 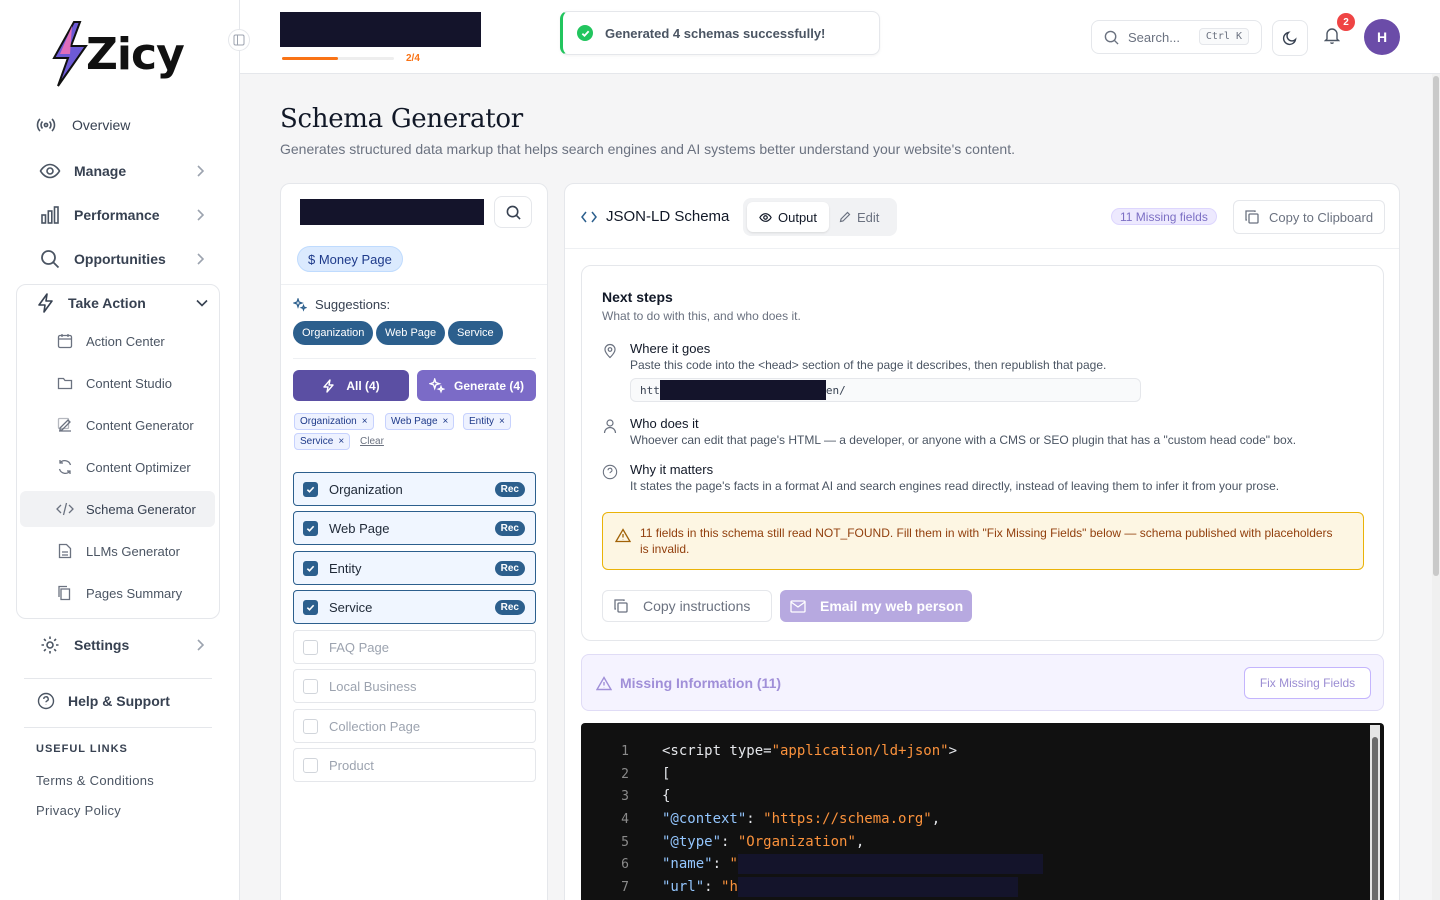 What do you see at coordinates (46, 303) in the screenshot?
I see `lightning-icon` at bounding box center [46, 303].